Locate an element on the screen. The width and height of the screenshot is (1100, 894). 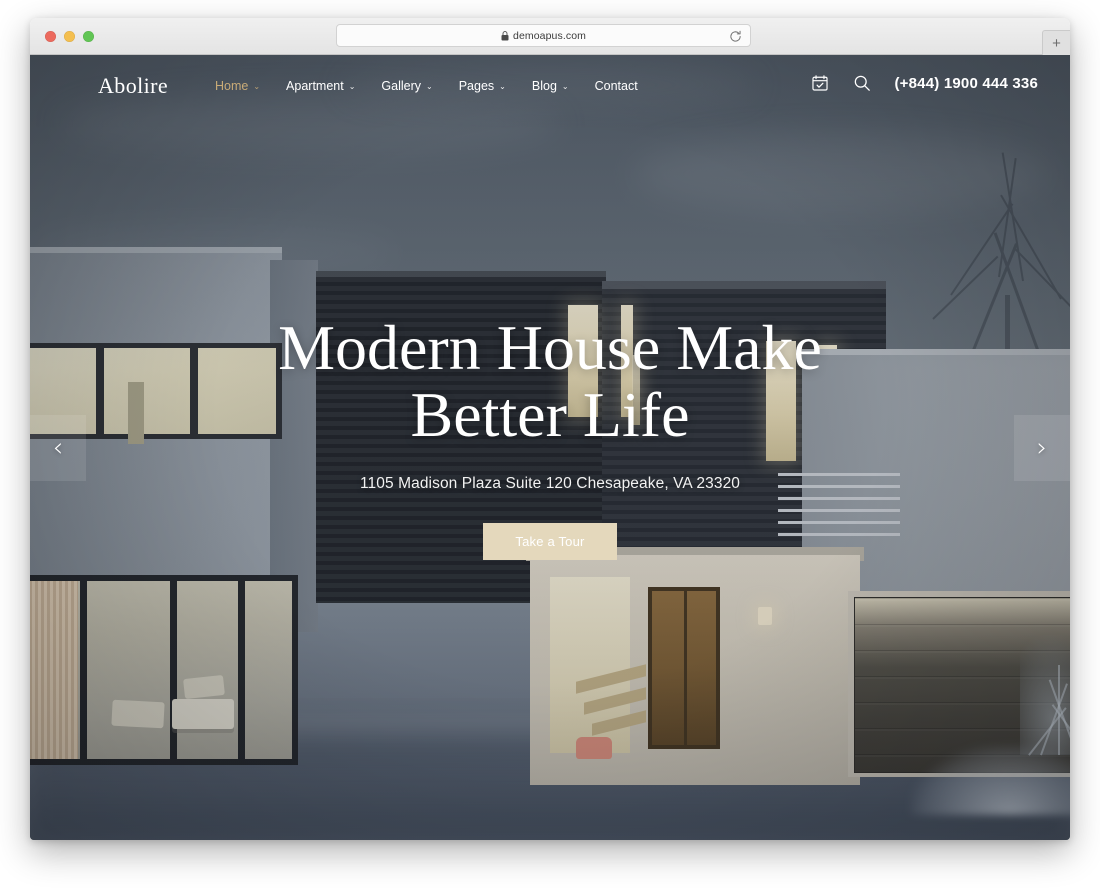
nav-label: Blog is located at coordinates (544, 86).